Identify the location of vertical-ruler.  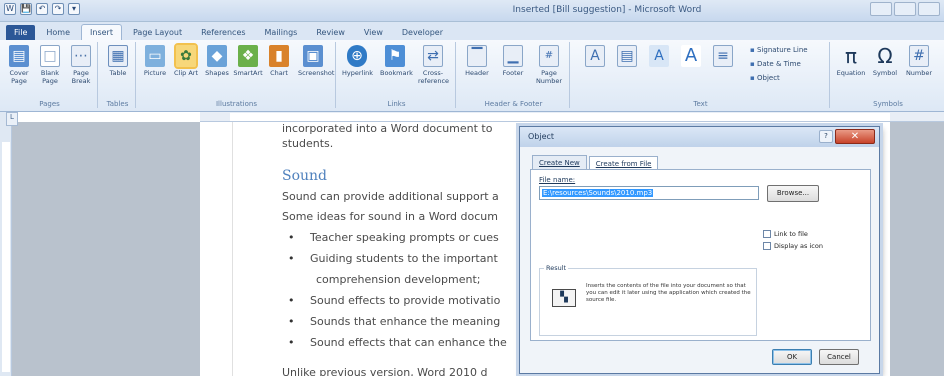
(6, 244).